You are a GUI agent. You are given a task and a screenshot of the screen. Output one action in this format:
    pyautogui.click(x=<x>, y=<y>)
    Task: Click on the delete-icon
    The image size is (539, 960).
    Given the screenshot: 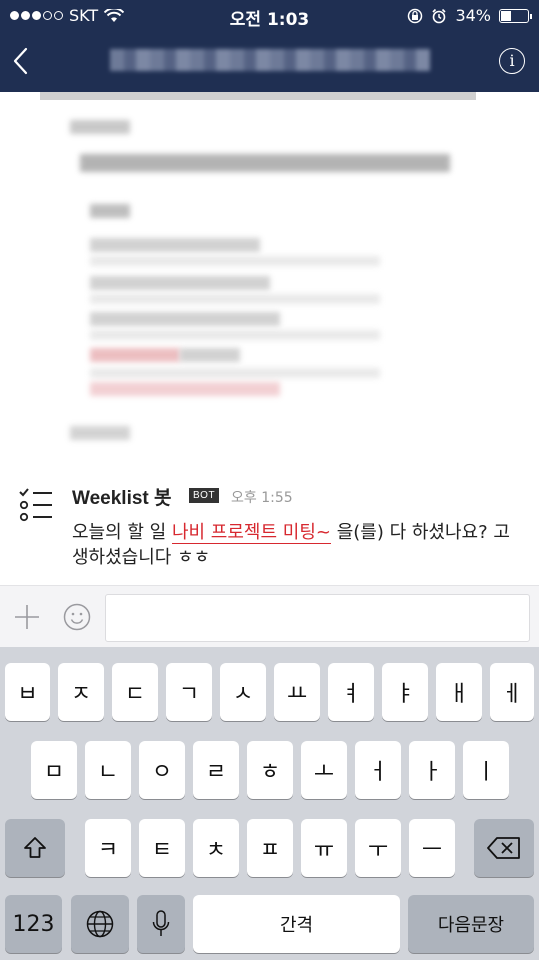 What is the action you would take?
    pyautogui.click(x=503, y=848)
    